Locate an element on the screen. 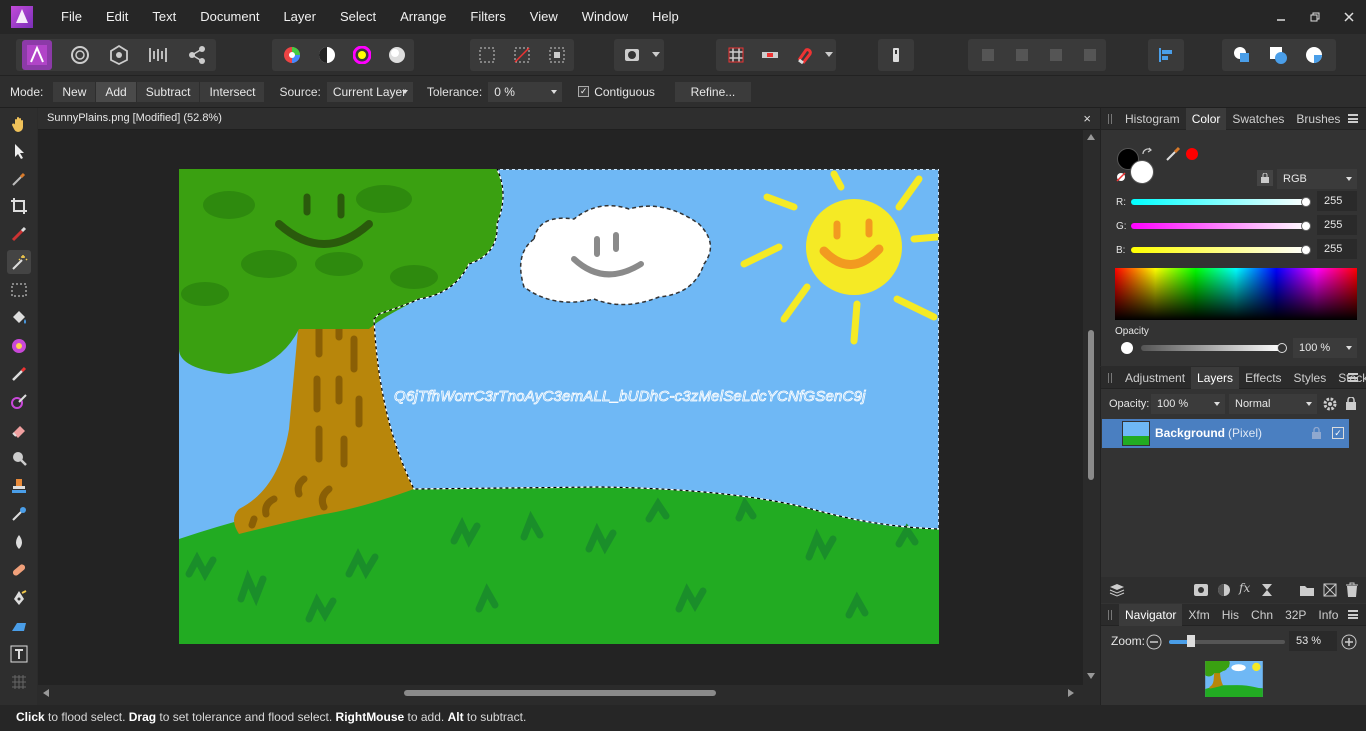  vertical-scrollbar is located at coordinates (1091, 407).